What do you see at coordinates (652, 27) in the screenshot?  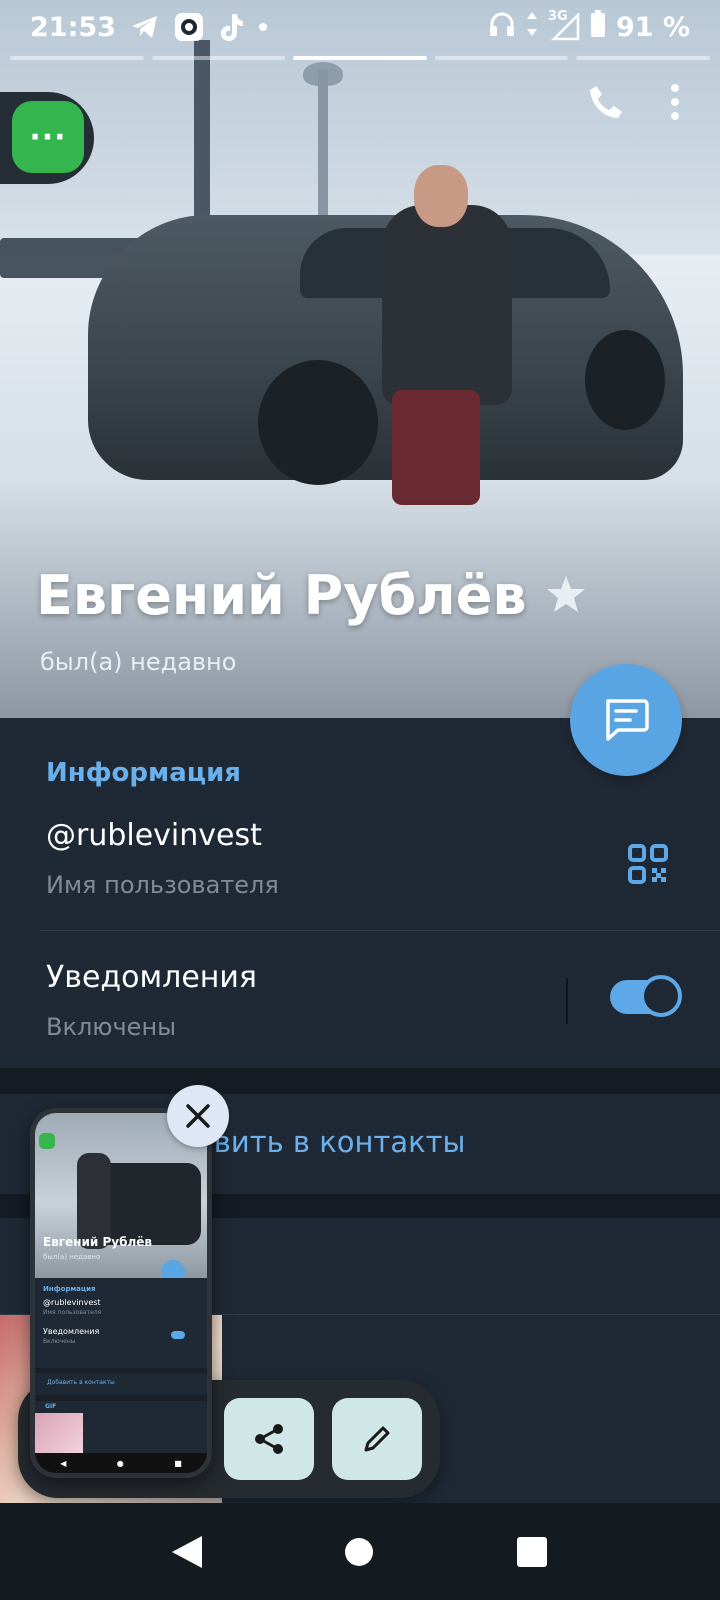 I see `battery-percent: 91 %` at bounding box center [652, 27].